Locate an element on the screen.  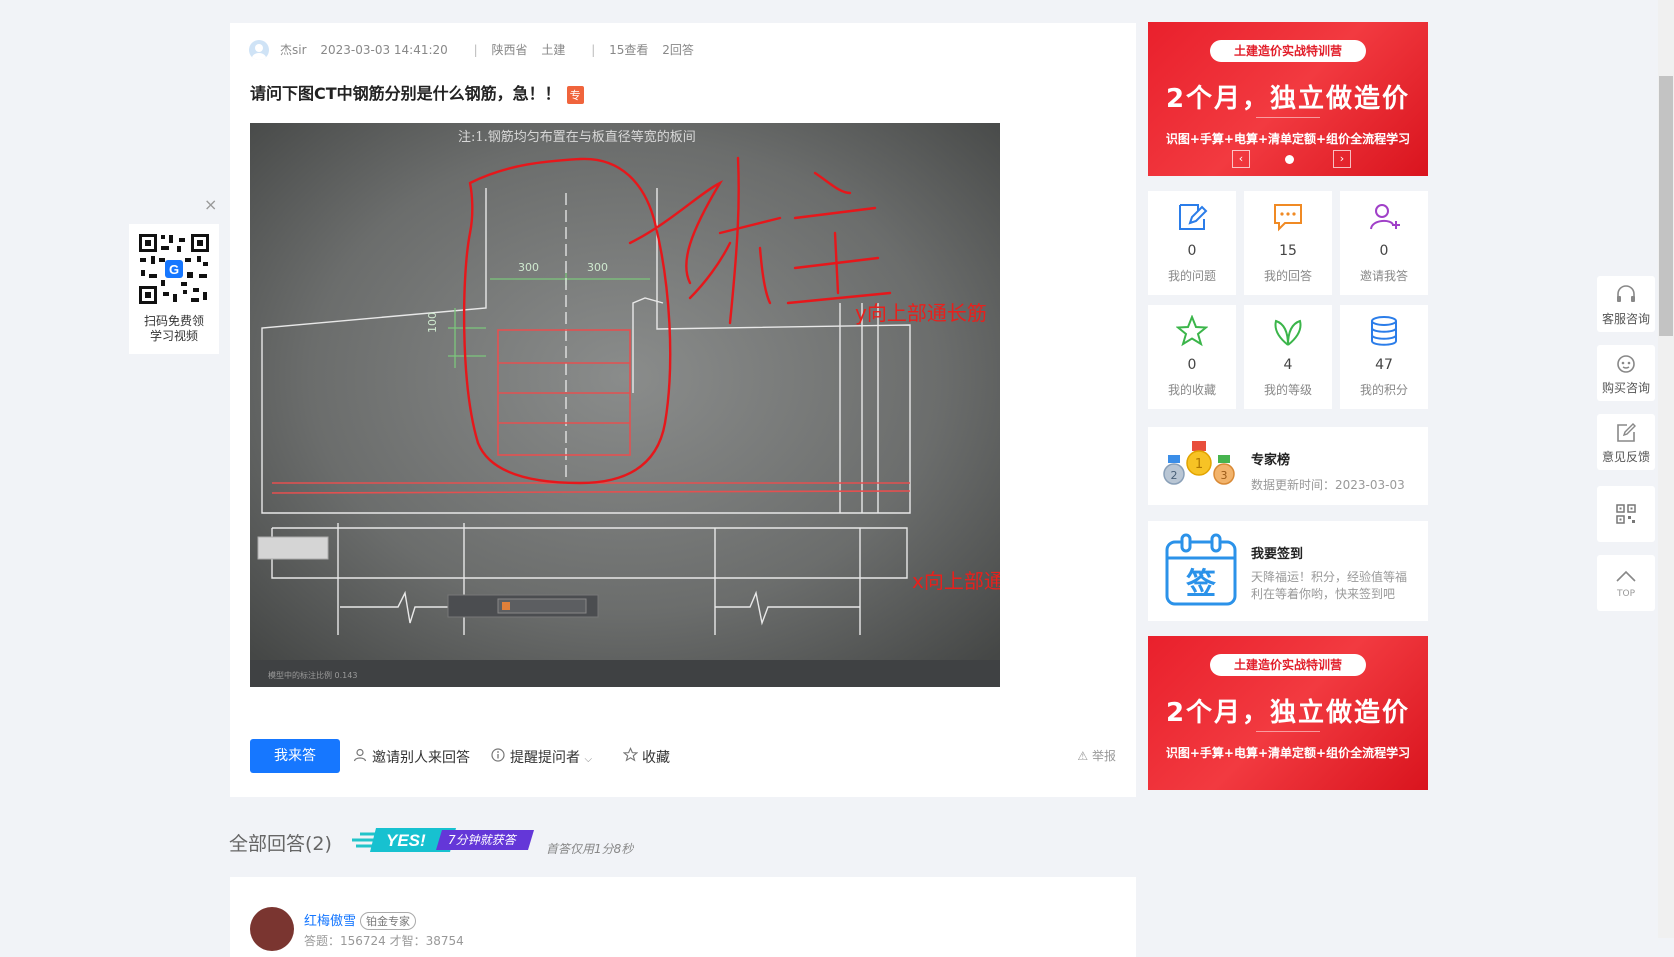
qr-code-icon: G is located at coordinates (174, 269).